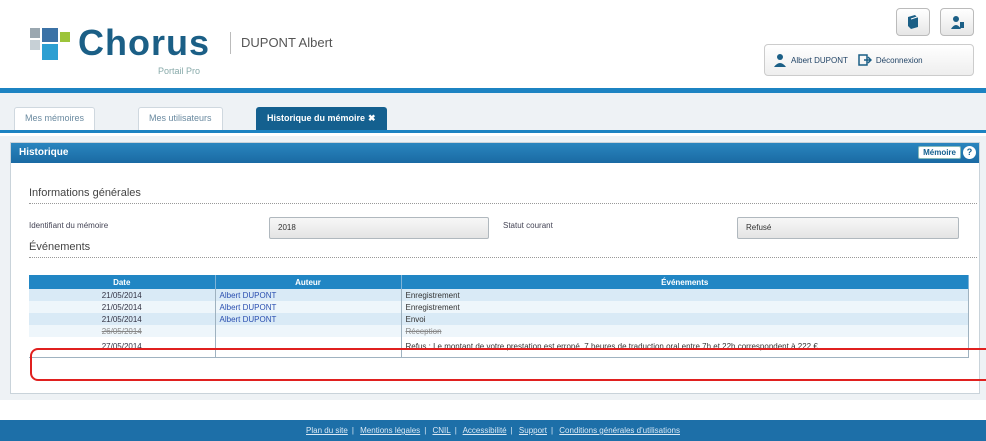 The height and width of the screenshot is (441, 986). I want to click on help-book-icon, so click(913, 22).